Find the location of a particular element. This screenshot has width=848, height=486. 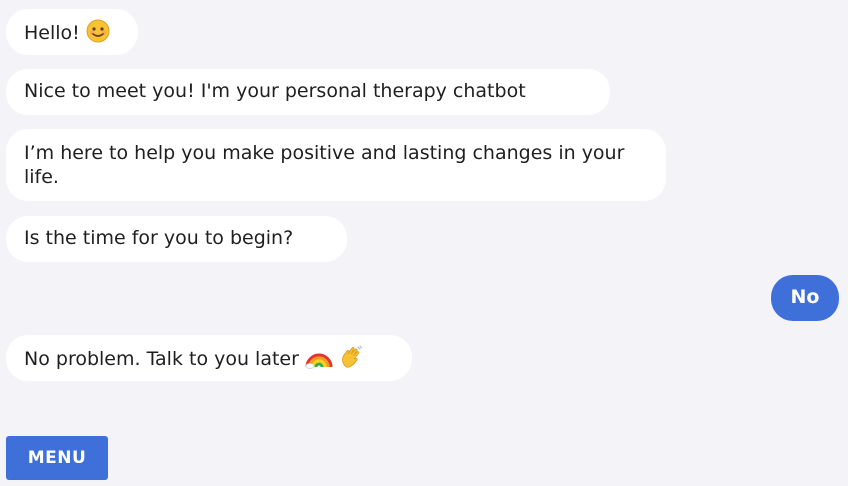

bot-message: Hello! is located at coordinates (72, 32).